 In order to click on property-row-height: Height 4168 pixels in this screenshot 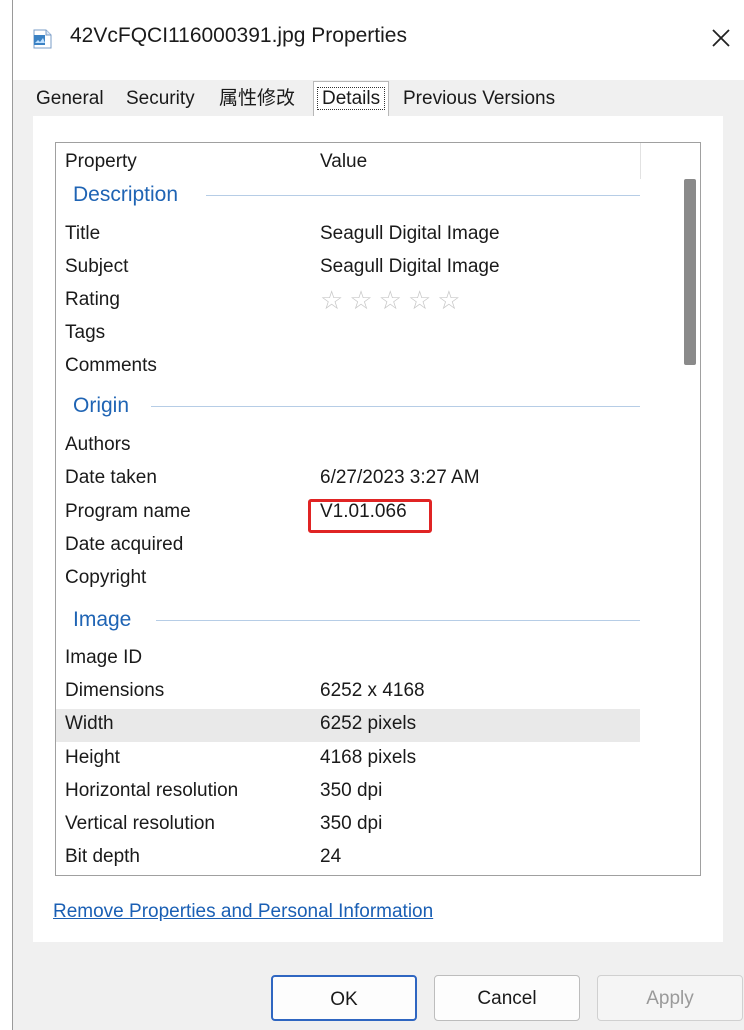, I will do `click(348, 759)`.